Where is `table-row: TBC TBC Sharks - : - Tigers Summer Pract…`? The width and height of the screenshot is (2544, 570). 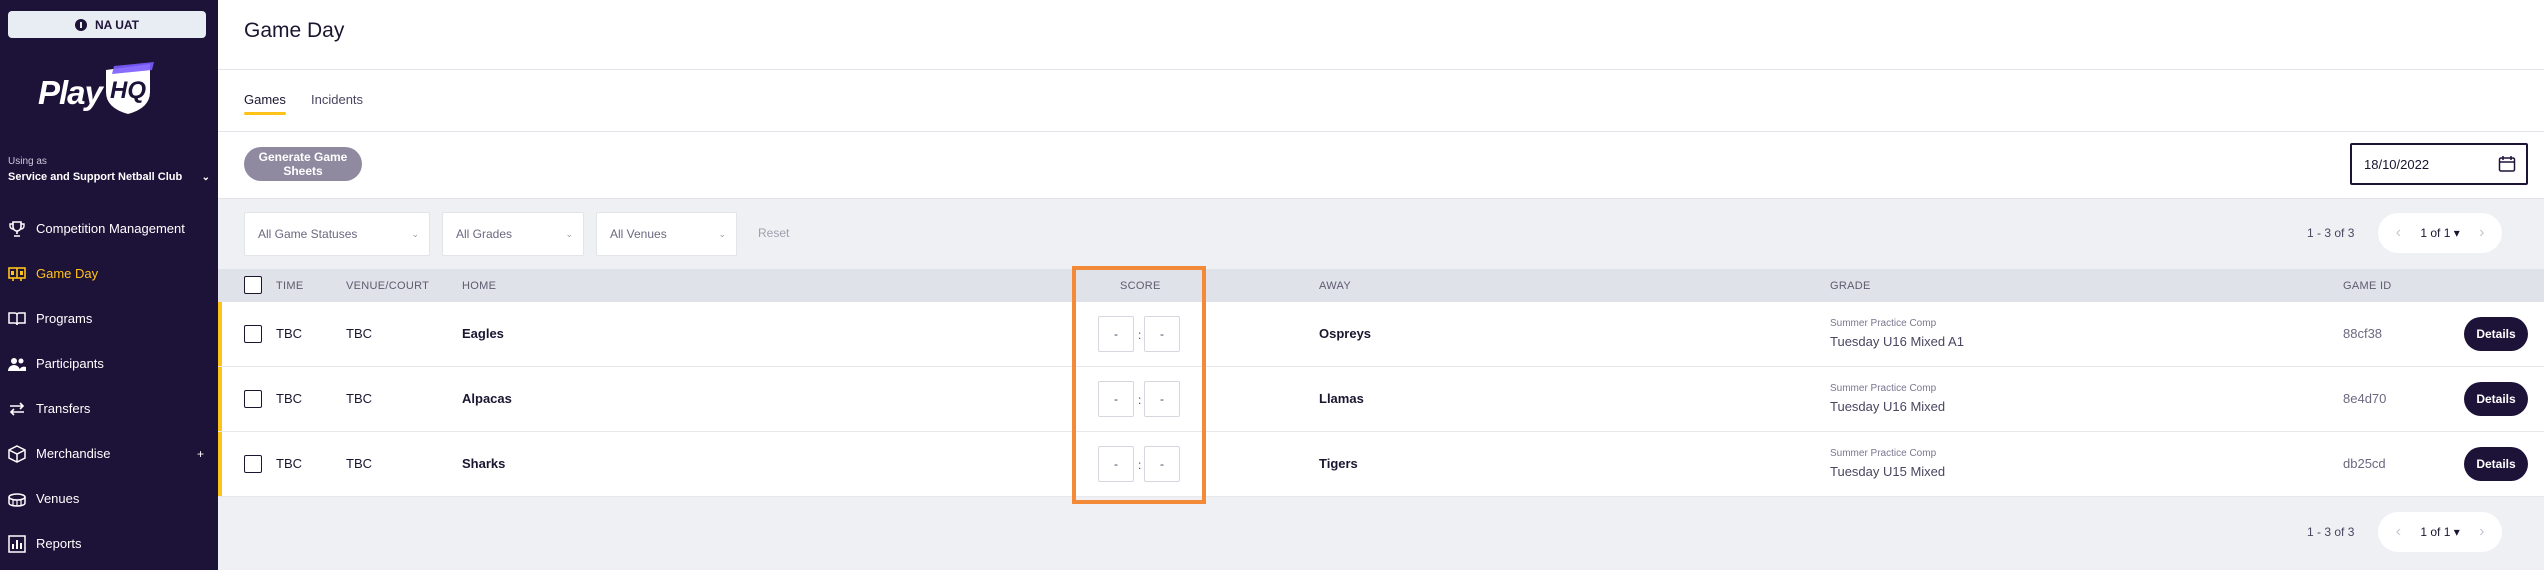 table-row: TBC TBC Sharks - : - Tigers Summer Pract… is located at coordinates (1381, 464).